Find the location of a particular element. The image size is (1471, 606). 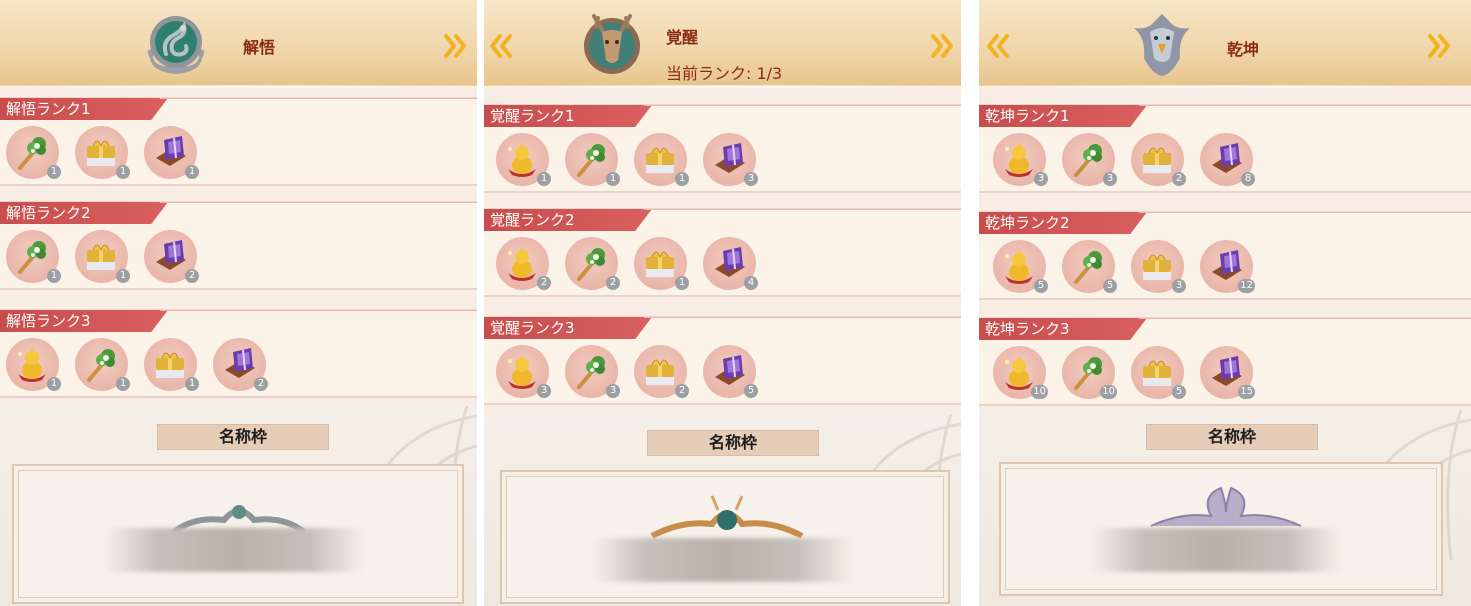

eagle-emblem-icon is located at coordinates (1162, 44).